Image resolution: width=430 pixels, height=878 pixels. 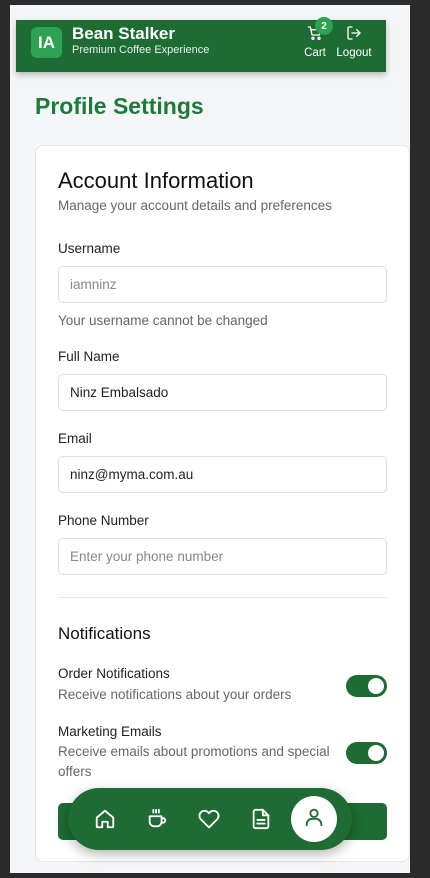 What do you see at coordinates (104, 633) in the screenshot?
I see `notifications-title: Notifications` at bounding box center [104, 633].